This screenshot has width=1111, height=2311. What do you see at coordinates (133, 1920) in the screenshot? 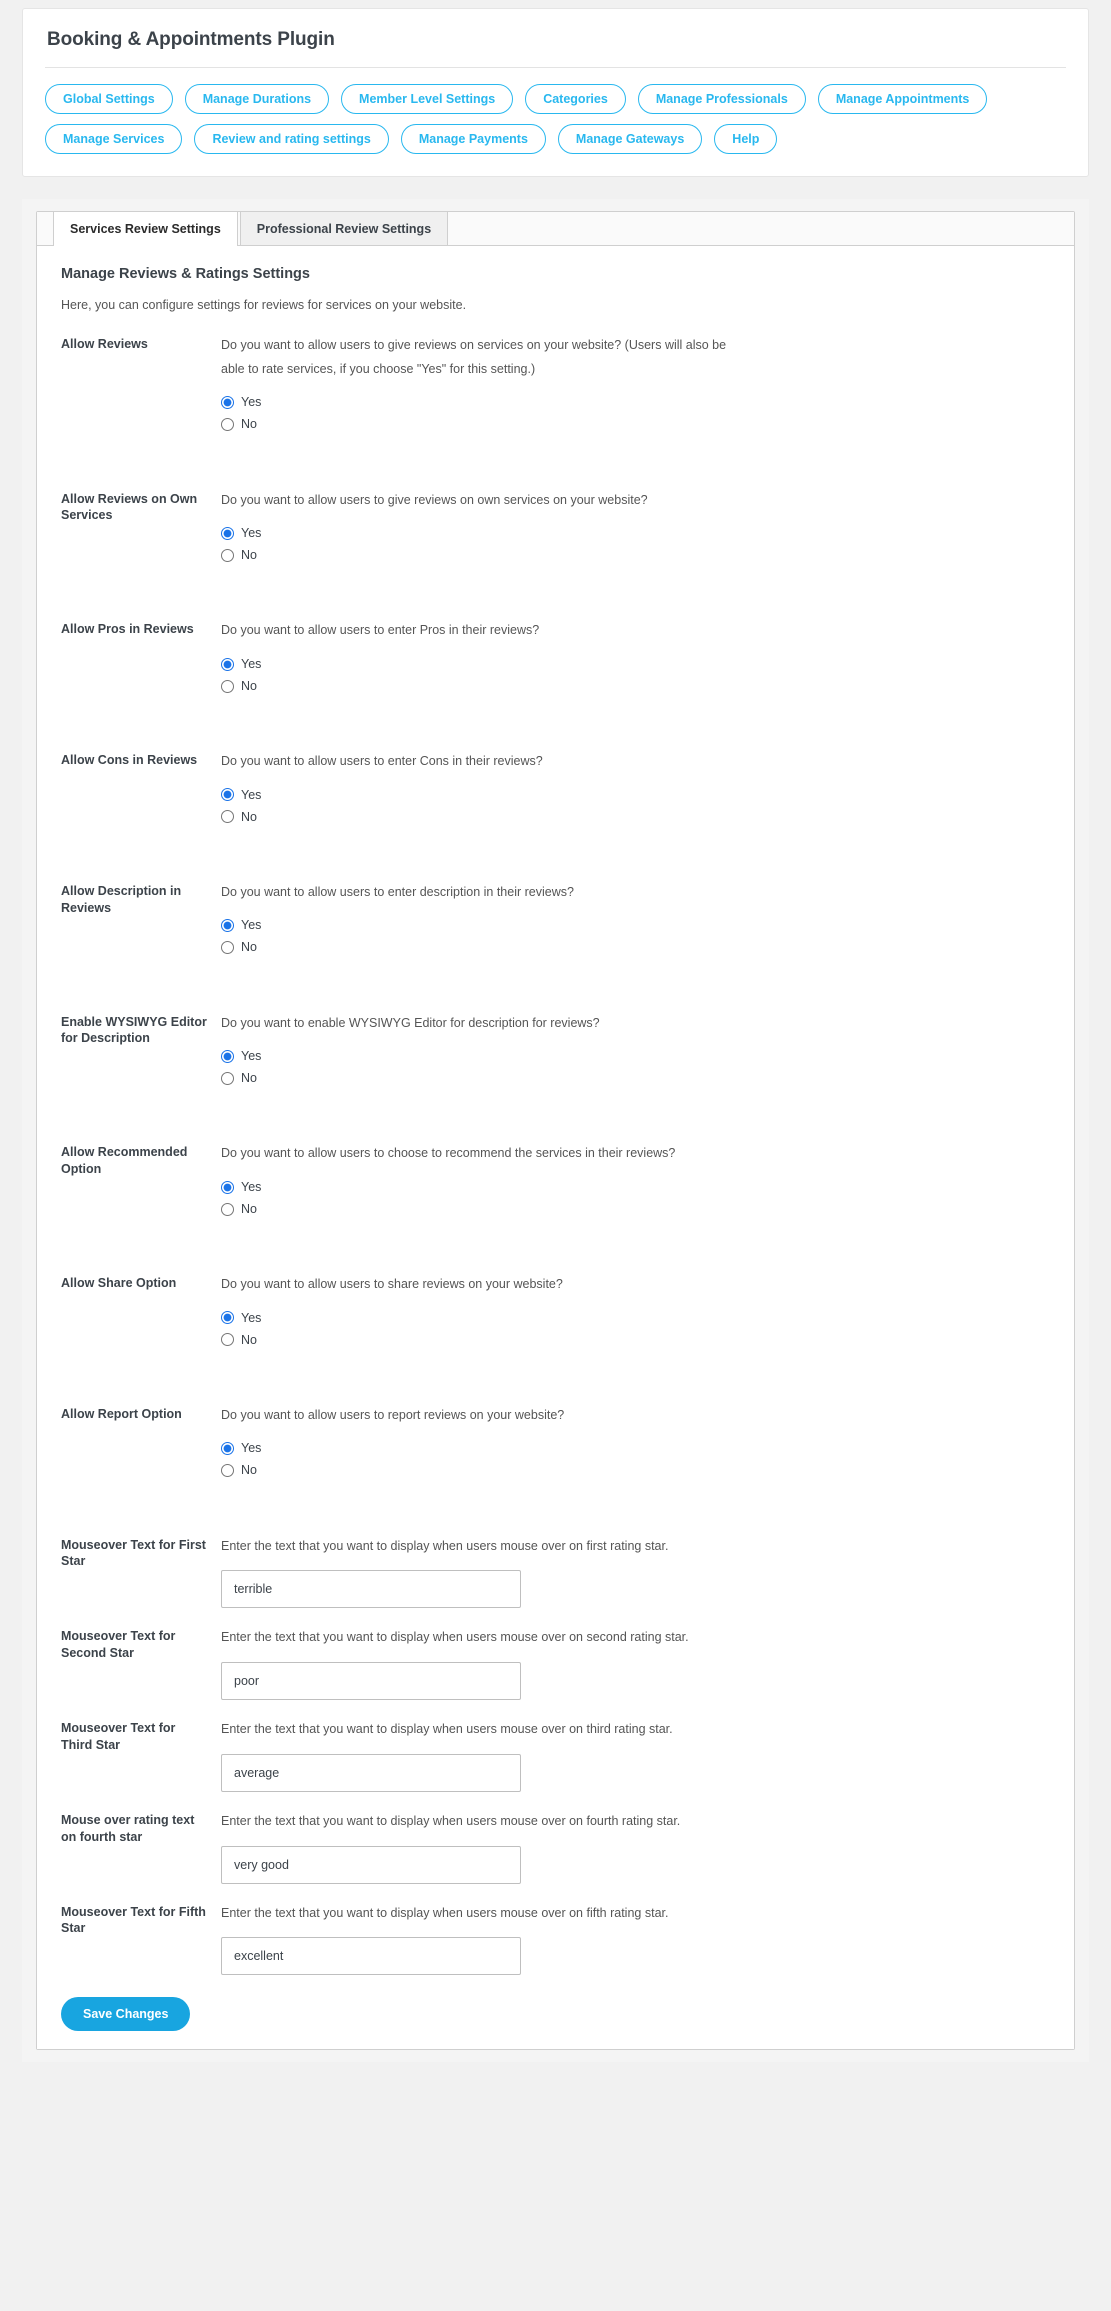
I see `setting-label: Mouseover Text for Fifth Star` at bounding box center [133, 1920].